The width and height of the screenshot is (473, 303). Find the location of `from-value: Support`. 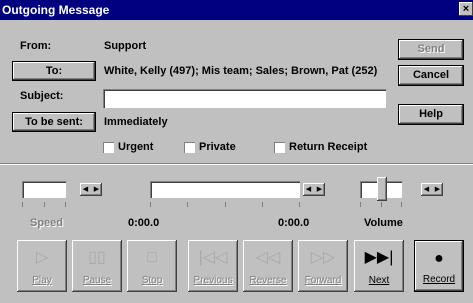

from-value: Support is located at coordinates (125, 46).